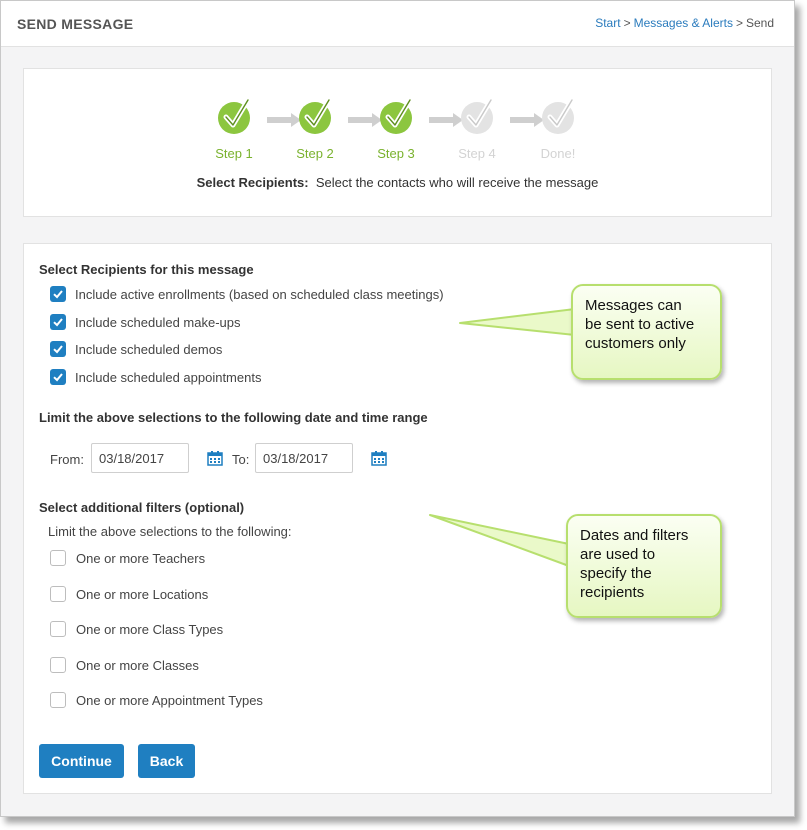  What do you see at coordinates (618, 554) in the screenshot?
I see `callout-line: are used to` at bounding box center [618, 554].